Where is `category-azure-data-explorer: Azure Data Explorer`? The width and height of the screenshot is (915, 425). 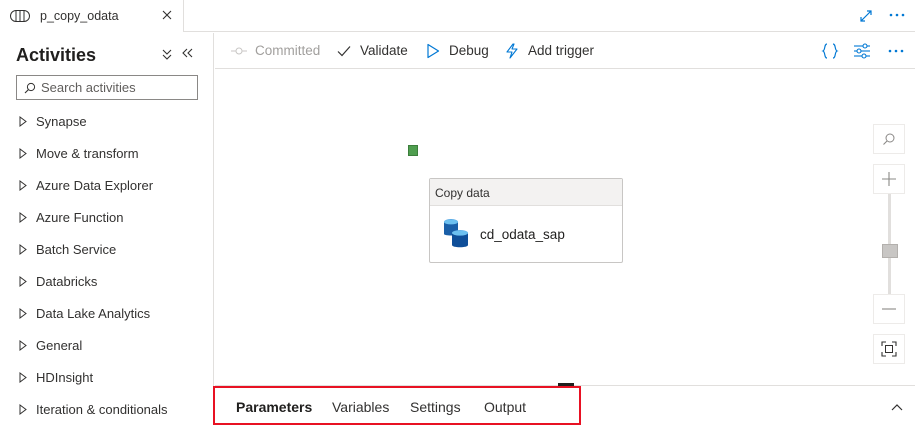 category-azure-data-explorer: Azure Data Explorer is located at coordinates (106, 186).